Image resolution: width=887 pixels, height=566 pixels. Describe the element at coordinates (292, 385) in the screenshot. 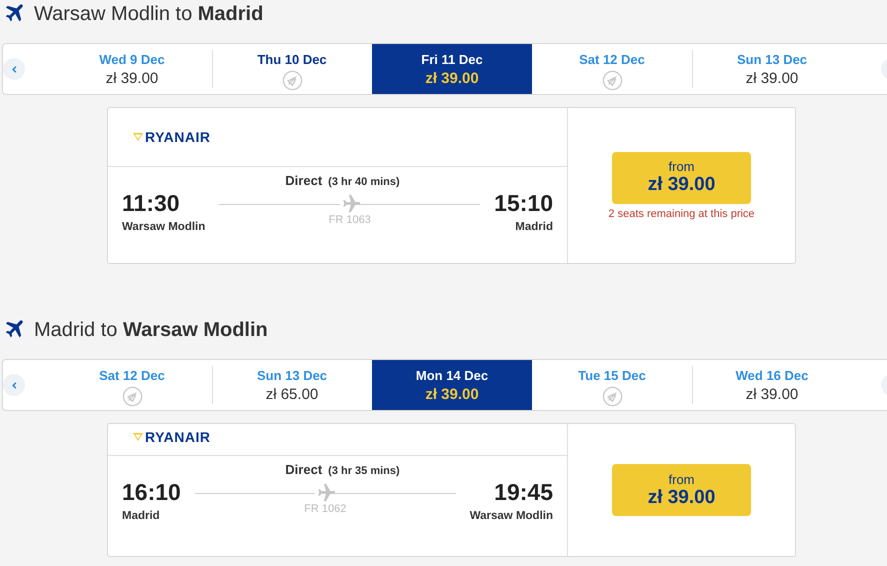

I see `date-tab: Sun 13 Dec zł 65.00` at that location.